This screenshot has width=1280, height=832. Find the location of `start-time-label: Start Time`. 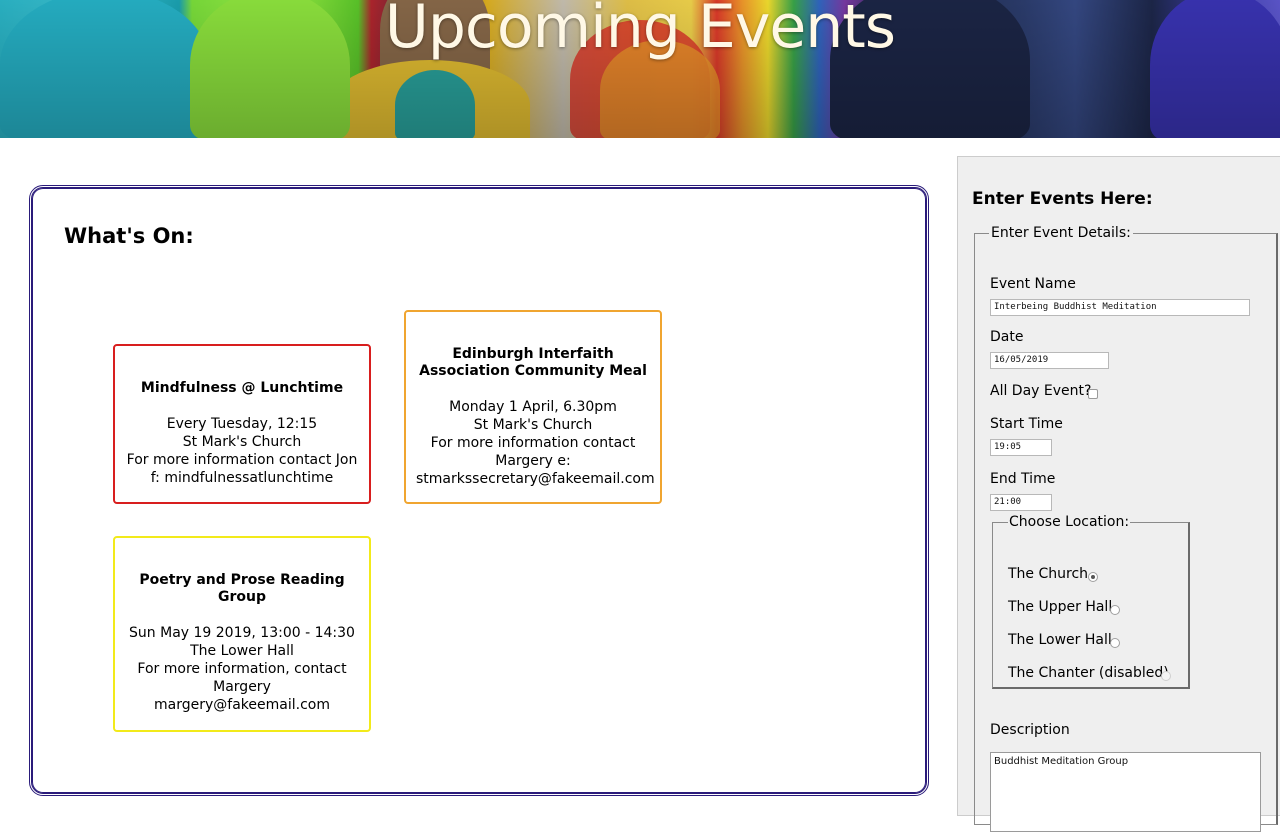

start-time-label: Start Time is located at coordinates (1026, 424).